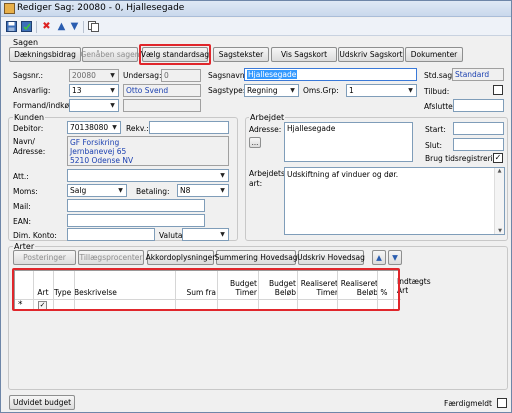 The height and width of the screenshot is (413, 512). What do you see at coordinates (271, 90) in the screenshot?
I see `sagstype-select: Regning ▼` at bounding box center [271, 90].